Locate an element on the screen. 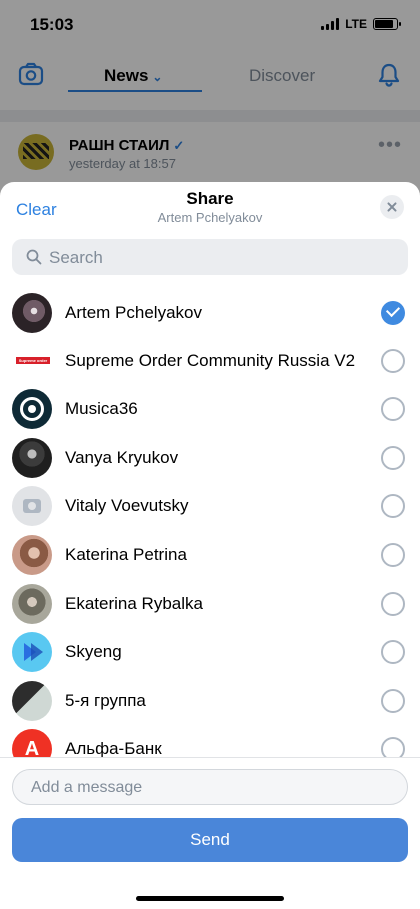  contact-name: Supreme Order Community Russia V2 is located at coordinates (210, 360).